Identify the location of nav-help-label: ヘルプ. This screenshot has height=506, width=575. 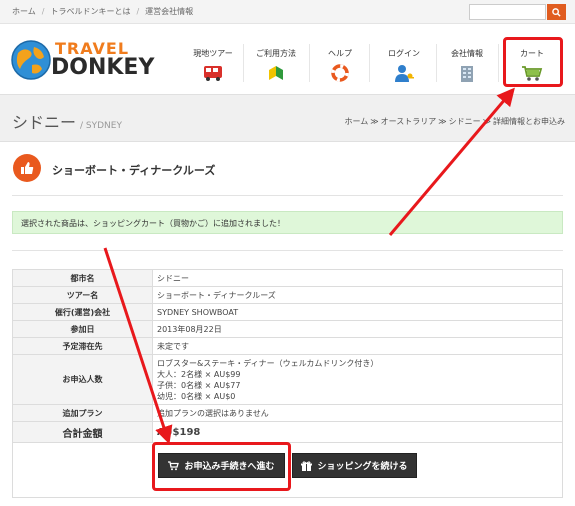
(340, 53).